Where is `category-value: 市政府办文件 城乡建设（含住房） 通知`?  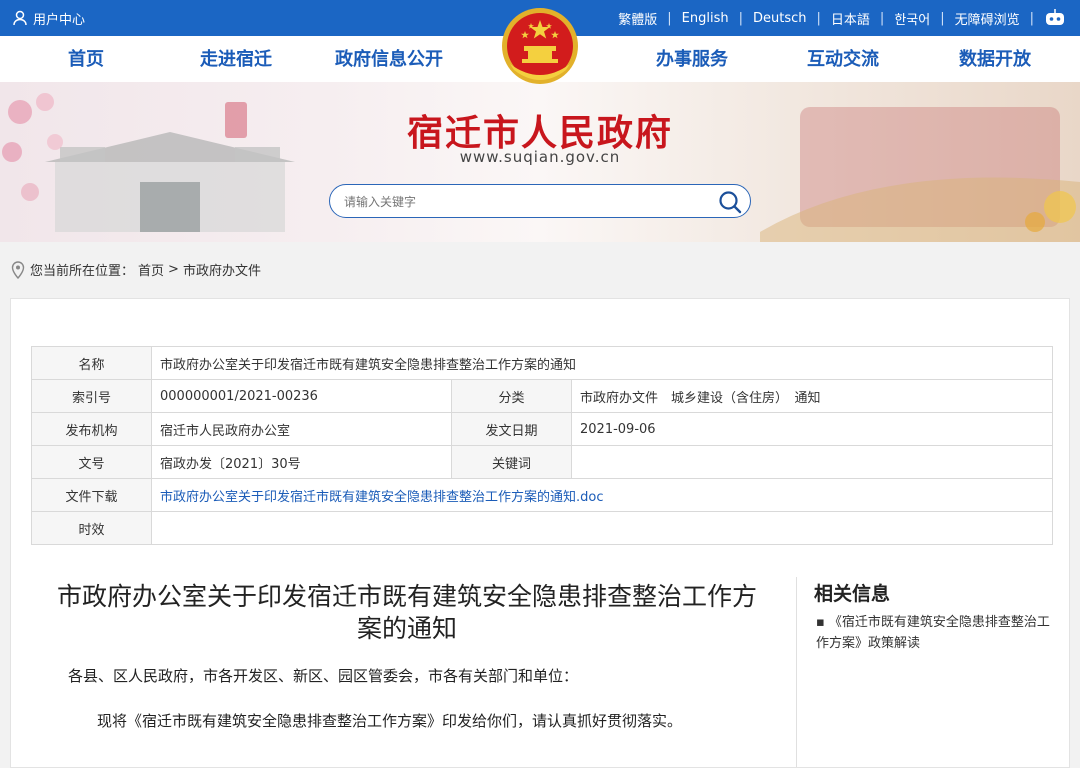 category-value: 市政府办文件 城乡建设（含住房） 通知 is located at coordinates (812, 396).